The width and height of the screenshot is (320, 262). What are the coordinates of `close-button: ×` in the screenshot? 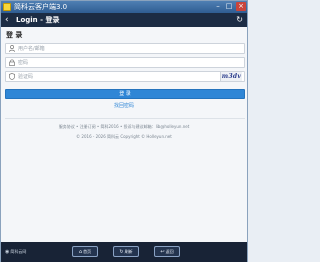 It's located at (241, 6).